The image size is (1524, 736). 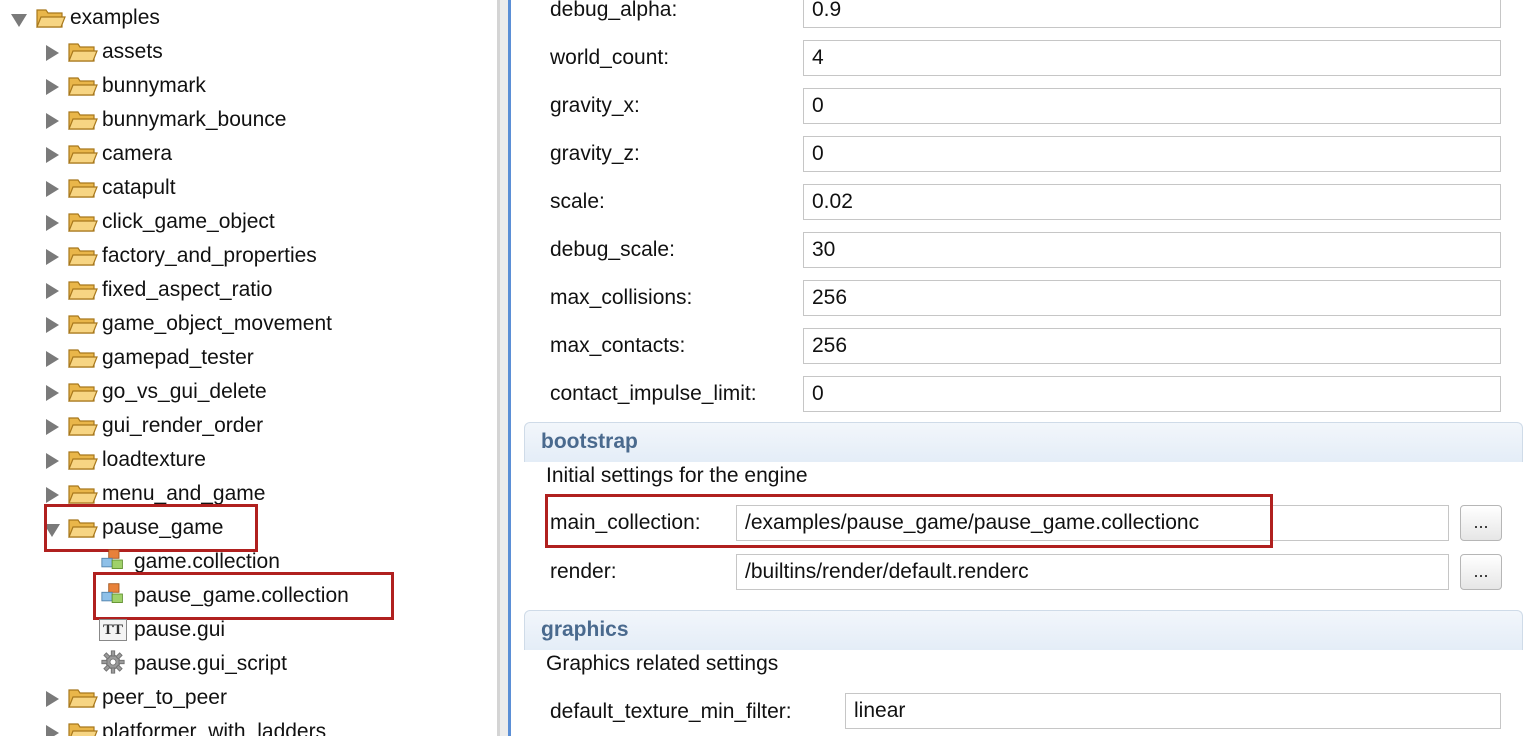 I want to click on tree-item-folder: gamepad_tester, so click(x=248, y=358).